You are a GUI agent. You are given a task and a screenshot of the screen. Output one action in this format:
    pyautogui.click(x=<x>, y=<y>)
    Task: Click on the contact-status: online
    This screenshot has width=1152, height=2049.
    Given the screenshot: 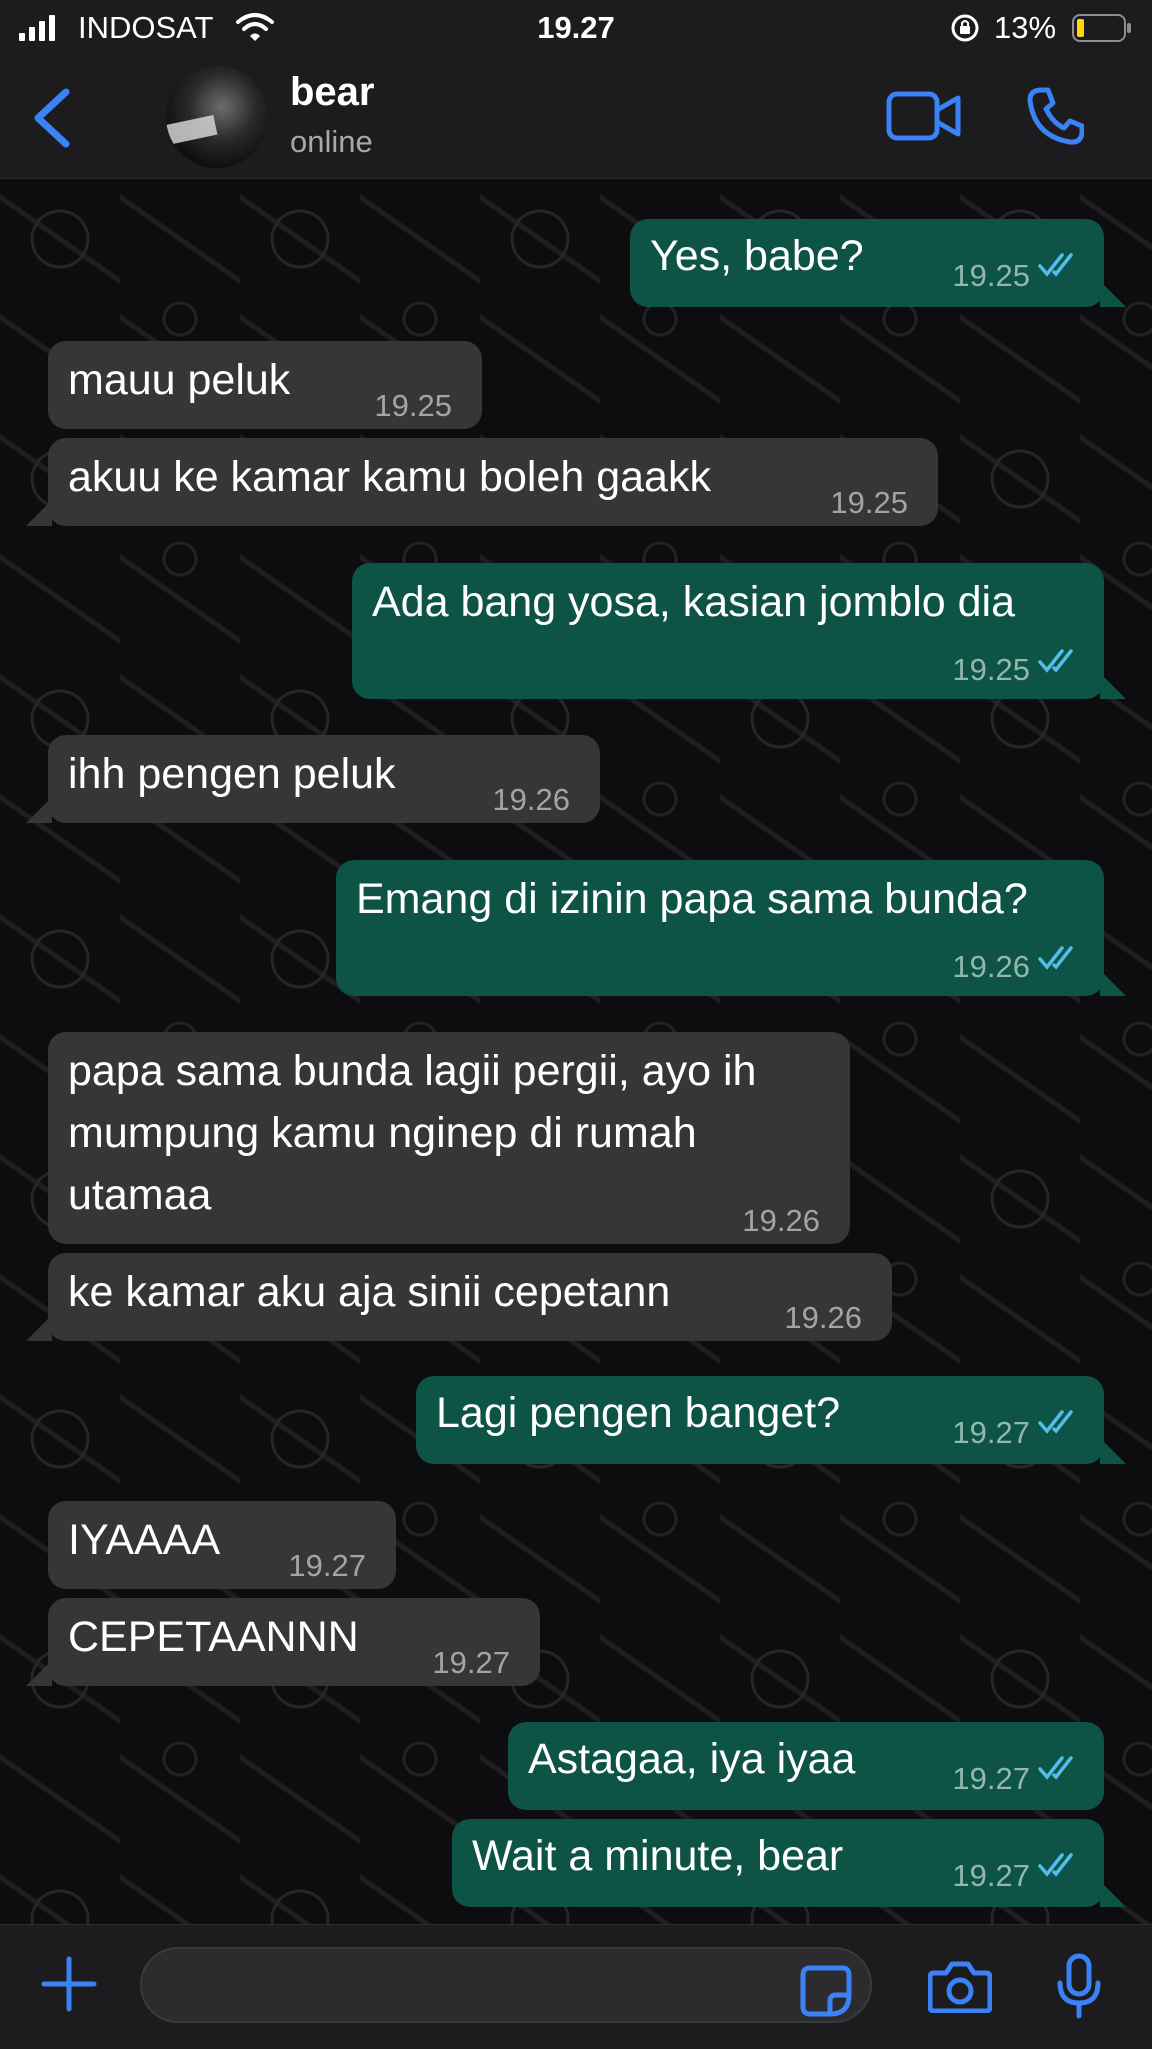 What is the action you would take?
    pyautogui.click(x=331, y=141)
    